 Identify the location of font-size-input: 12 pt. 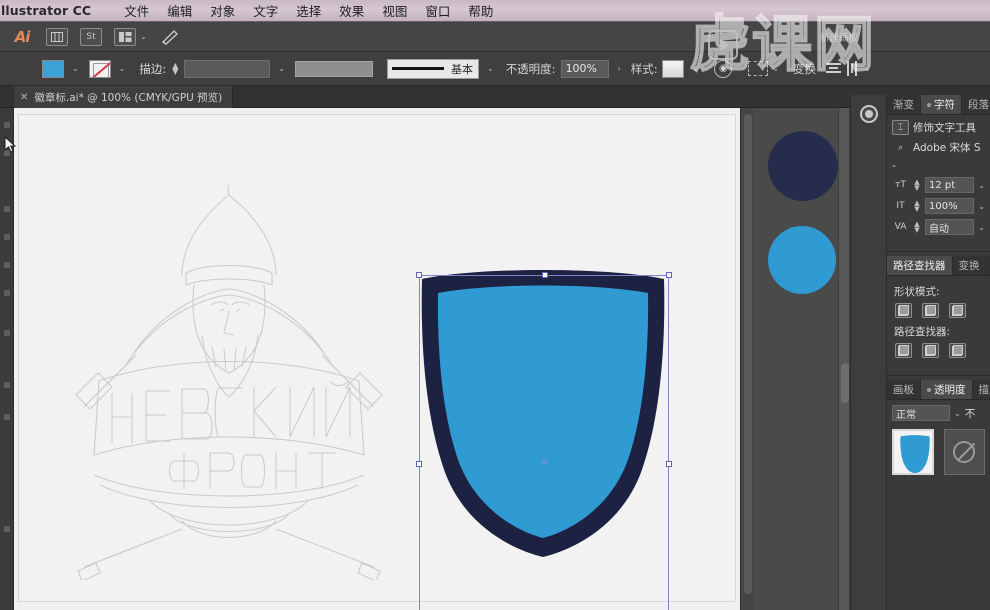
(950, 185).